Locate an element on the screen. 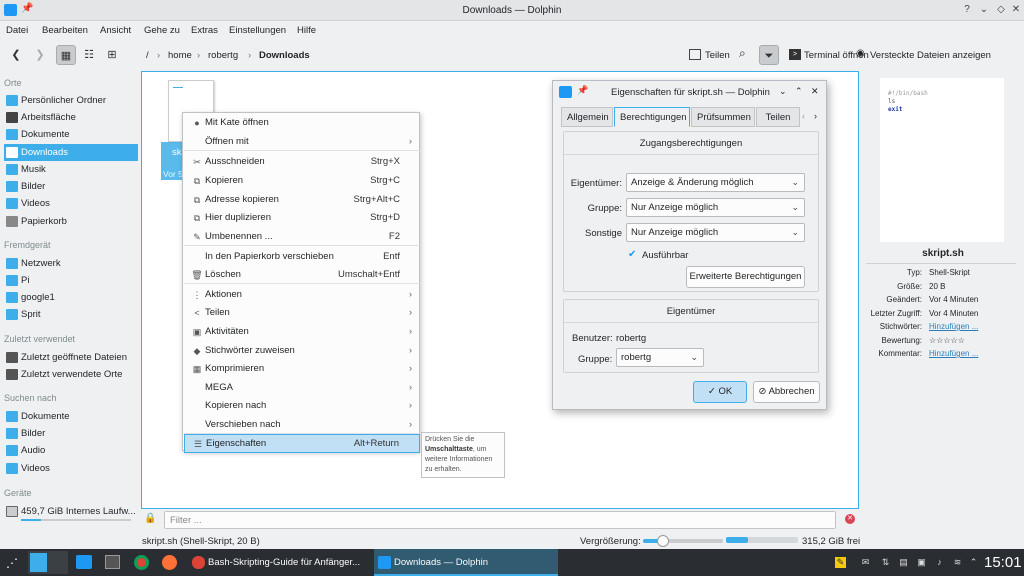  application-launcher-icon: ⋰ is located at coordinates (12, 563).